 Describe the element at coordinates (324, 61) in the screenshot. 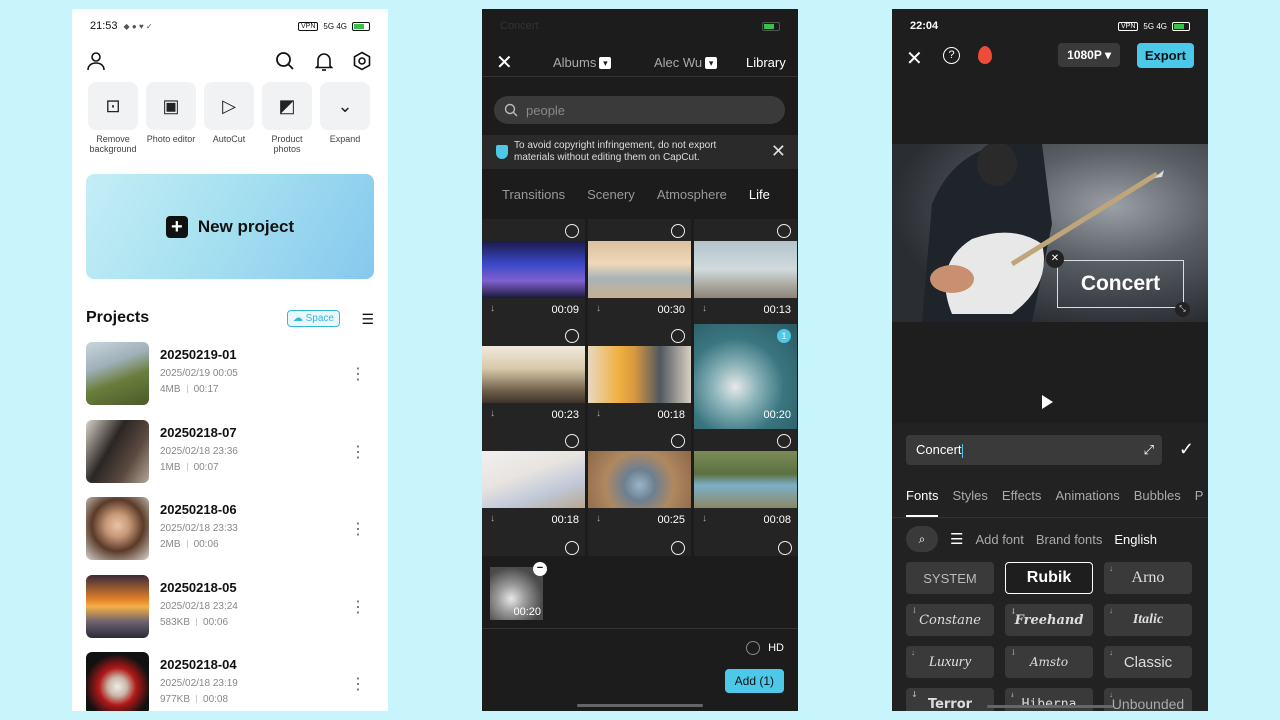

I see `bell-icon` at that location.